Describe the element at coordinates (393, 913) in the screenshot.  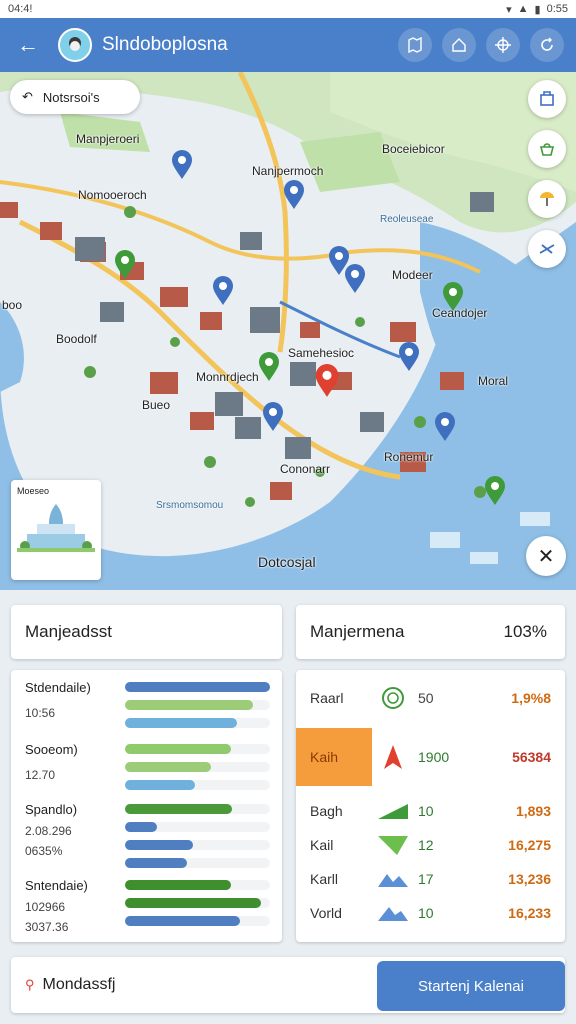
I see `wave-icon` at that location.